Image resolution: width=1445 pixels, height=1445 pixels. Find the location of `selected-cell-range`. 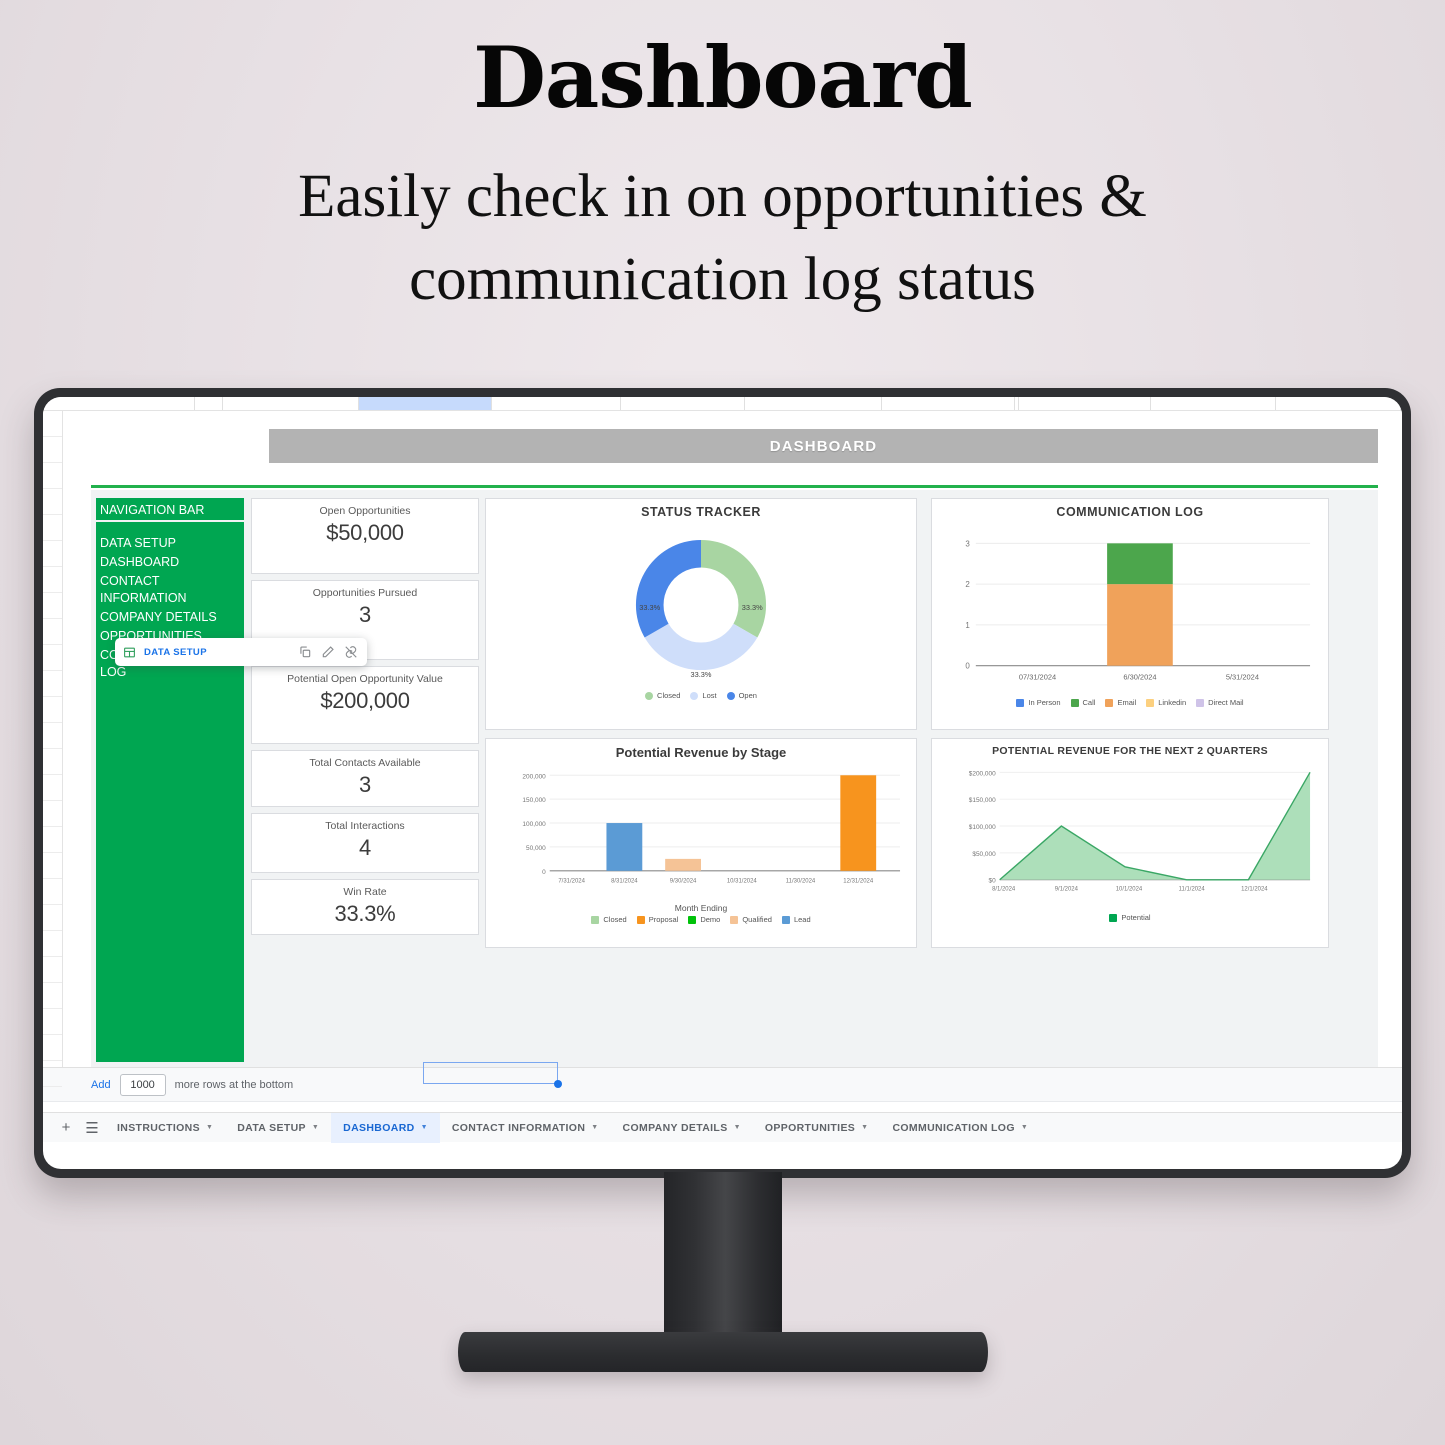

selected-cell-range is located at coordinates (490, 1073).